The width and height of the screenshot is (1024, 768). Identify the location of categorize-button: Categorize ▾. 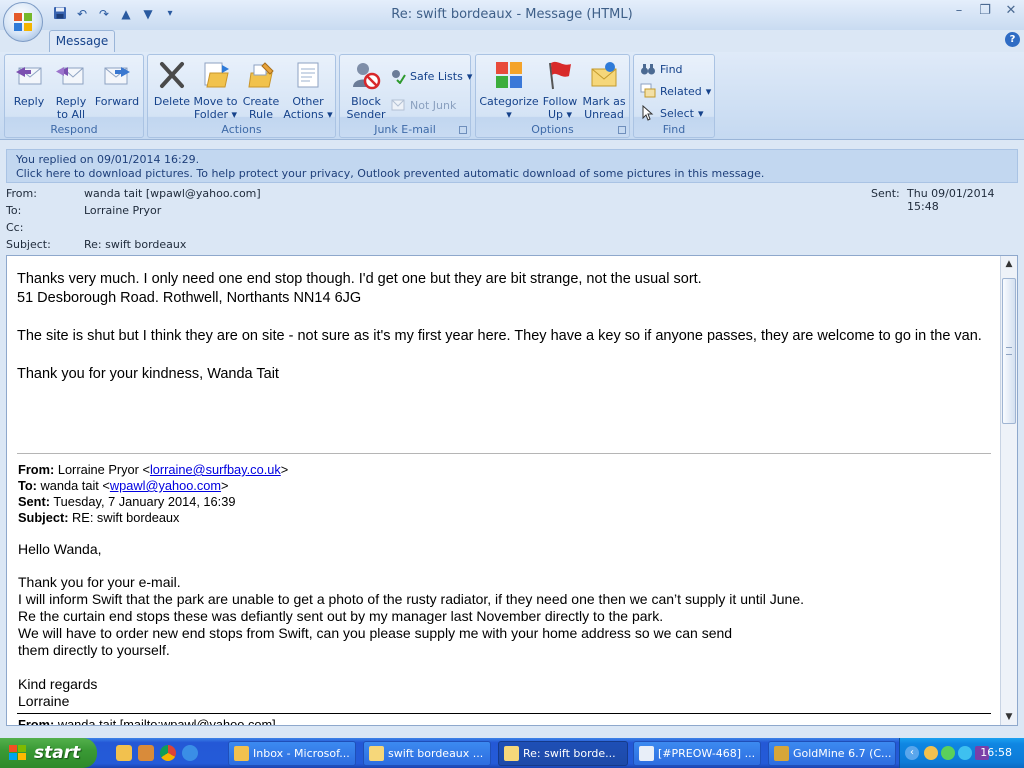
(509, 90).